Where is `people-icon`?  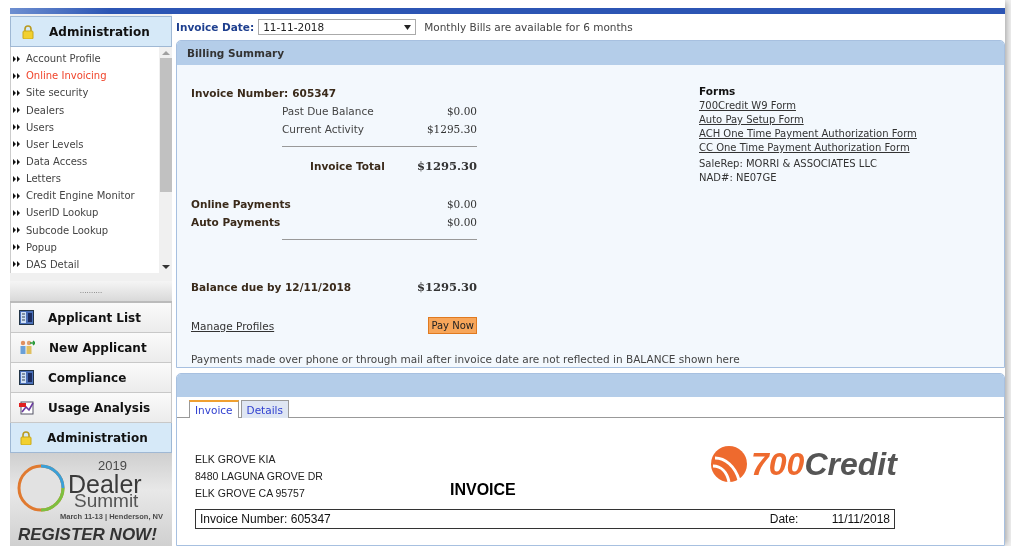
people-icon is located at coordinates (27, 347).